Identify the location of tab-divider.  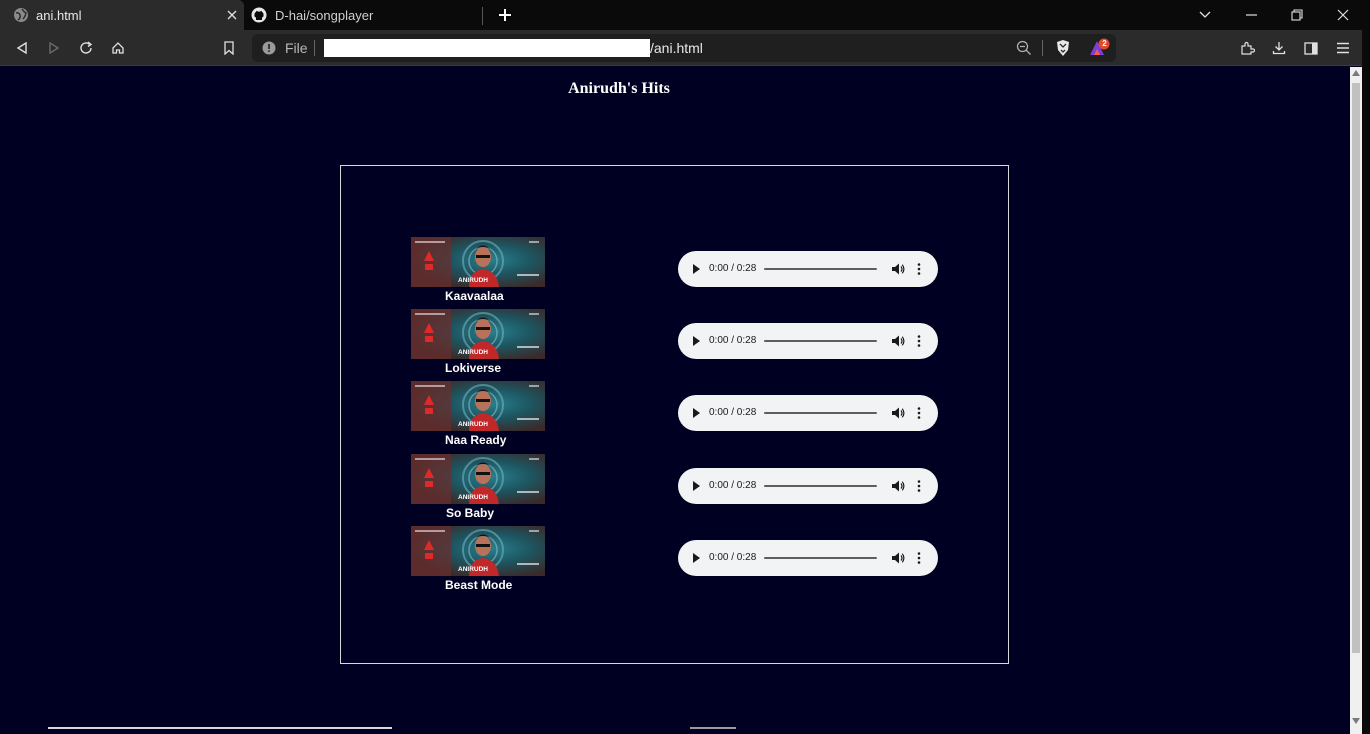
(482, 16).